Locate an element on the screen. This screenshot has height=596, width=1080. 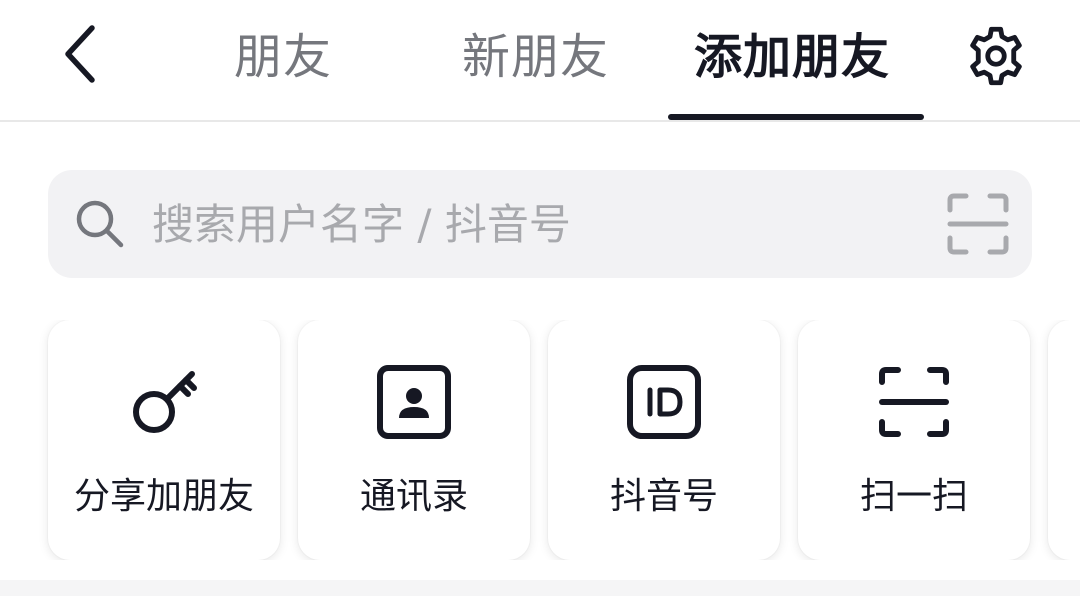
chevron-left-icon is located at coordinates (80, 54).